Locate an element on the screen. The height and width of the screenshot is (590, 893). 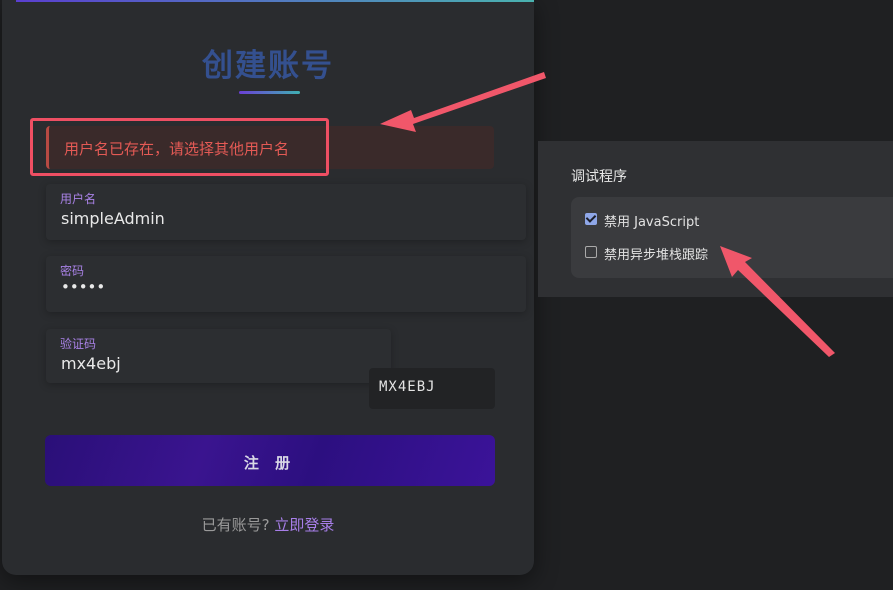
checkbox-unchecked-icon is located at coordinates (591, 252).